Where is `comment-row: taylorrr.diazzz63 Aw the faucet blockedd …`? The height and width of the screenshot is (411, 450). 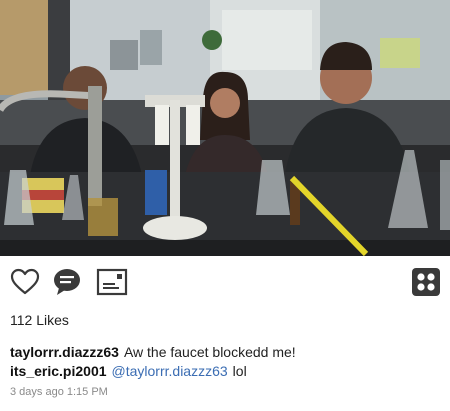
comment-row: taylorrr.diazzz63 Aw the faucet blockedd … is located at coordinates (153, 352).